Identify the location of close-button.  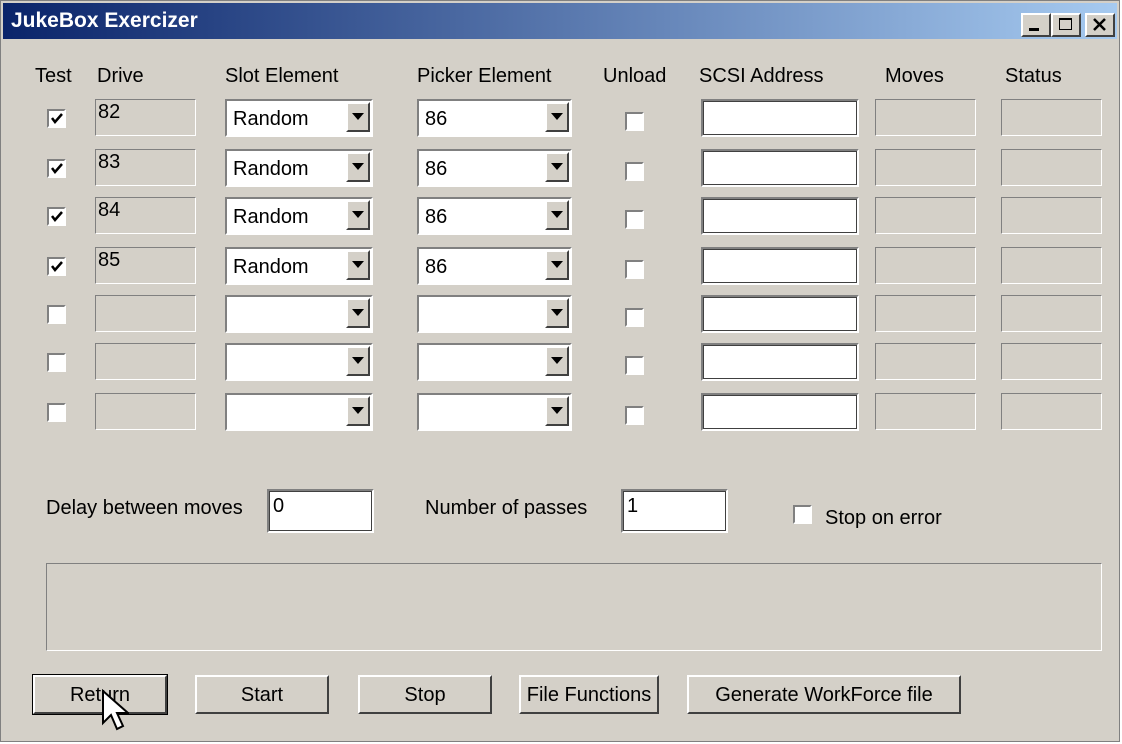
(1100, 25).